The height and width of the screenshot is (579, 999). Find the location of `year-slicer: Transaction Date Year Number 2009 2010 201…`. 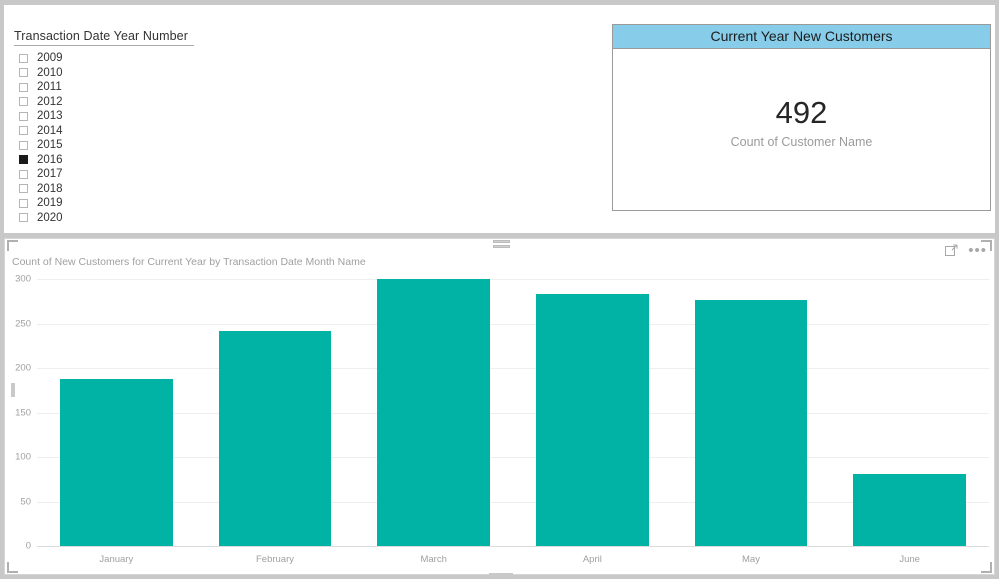

year-slicer: Transaction Date Year Number 2009 2010 201… is located at coordinates (139, 127).